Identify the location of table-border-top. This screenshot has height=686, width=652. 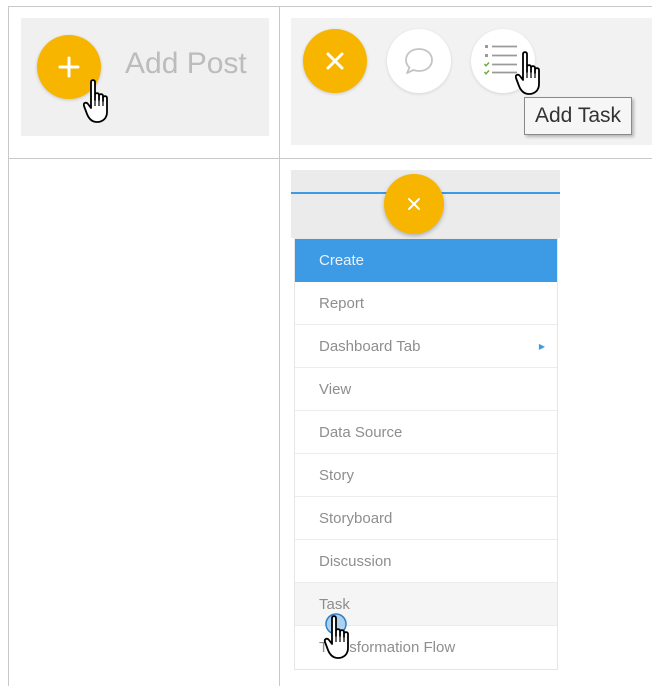
(330, 6).